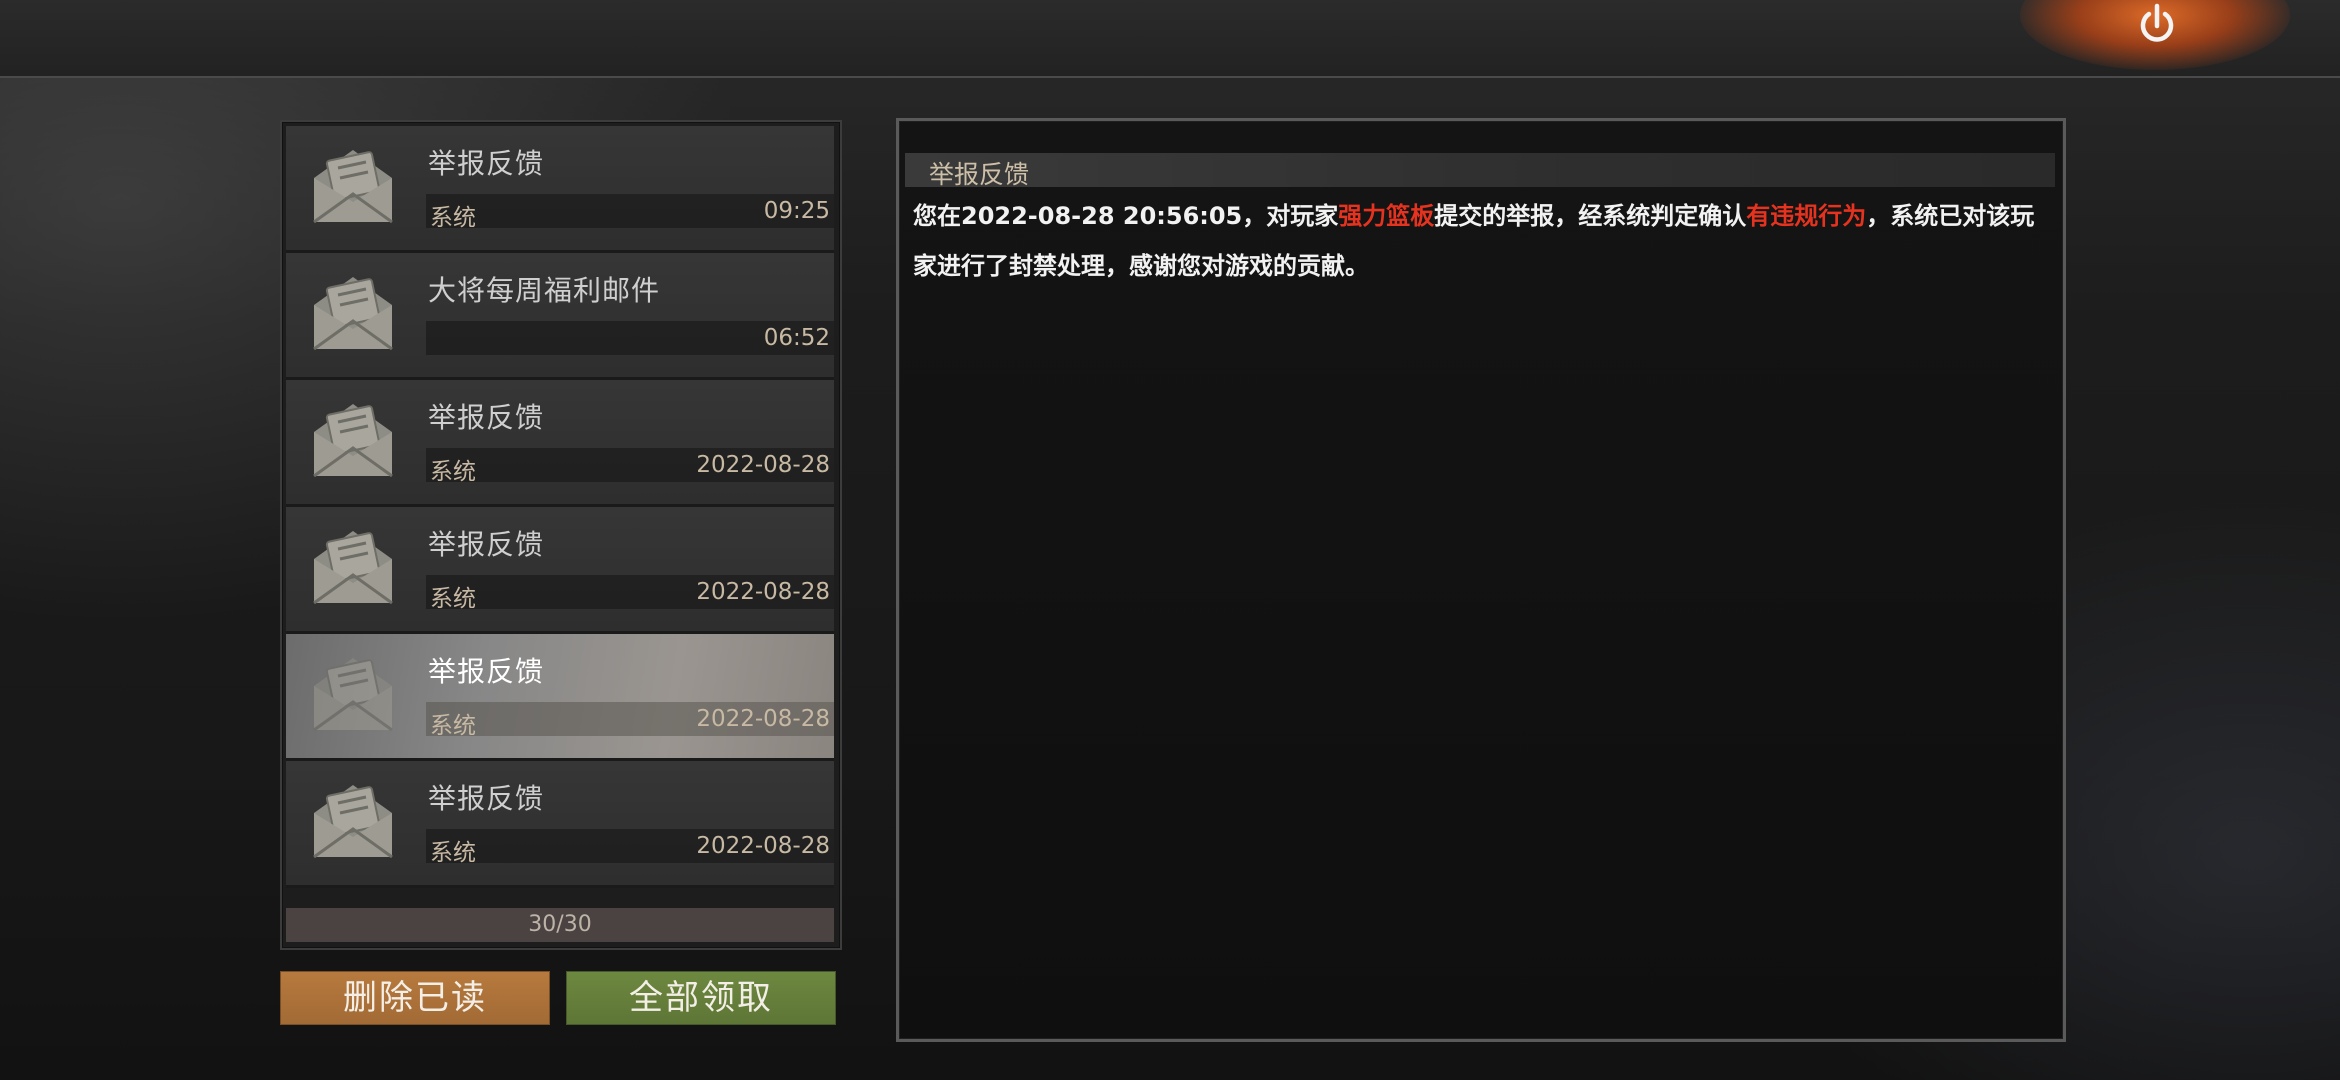 Image resolution: width=2340 pixels, height=1080 pixels. What do you see at coordinates (1590, 216) in the screenshot?
I see `detail-text: 提交的举报，经系统判定确认` at bounding box center [1590, 216].